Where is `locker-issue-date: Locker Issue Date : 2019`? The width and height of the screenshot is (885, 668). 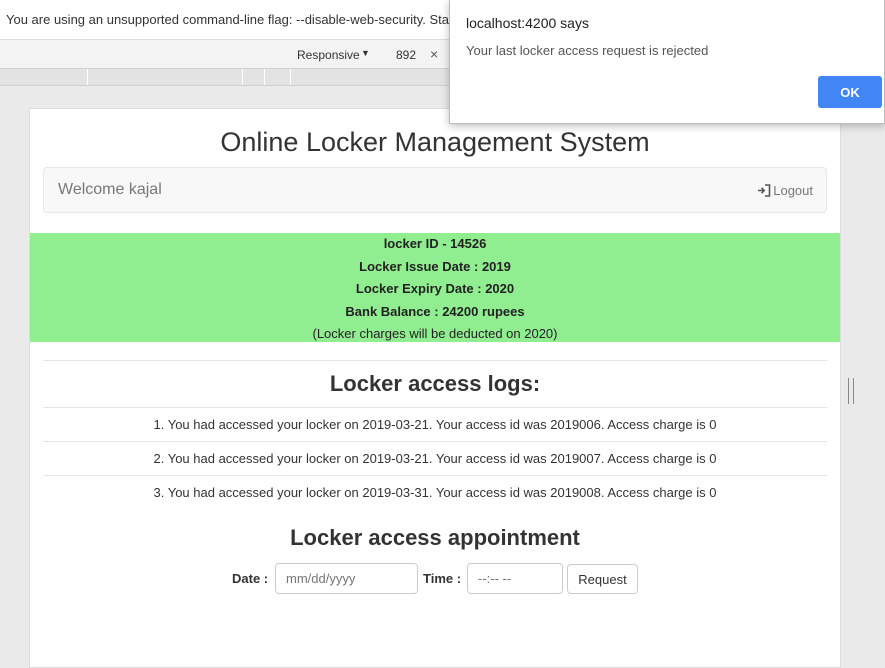
locker-issue-date: Locker Issue Date : 2019 is located at coordinates (435, 266).